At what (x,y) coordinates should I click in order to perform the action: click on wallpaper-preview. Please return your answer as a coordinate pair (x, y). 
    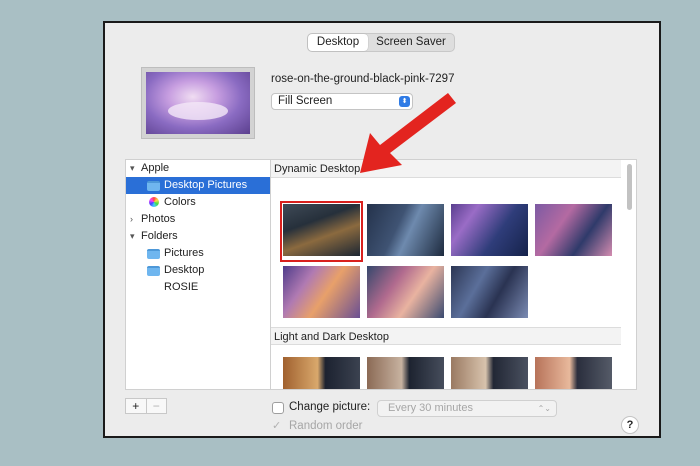
    Looking at the image, I should click on (198, 103).